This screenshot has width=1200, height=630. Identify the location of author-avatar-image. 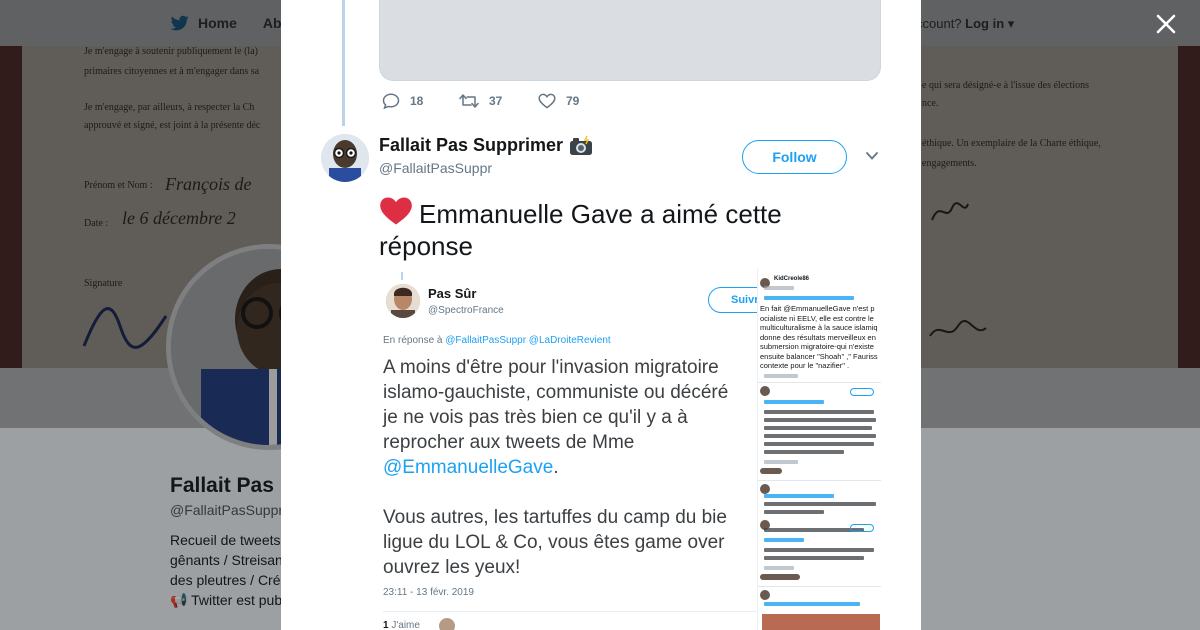
(345, 158).